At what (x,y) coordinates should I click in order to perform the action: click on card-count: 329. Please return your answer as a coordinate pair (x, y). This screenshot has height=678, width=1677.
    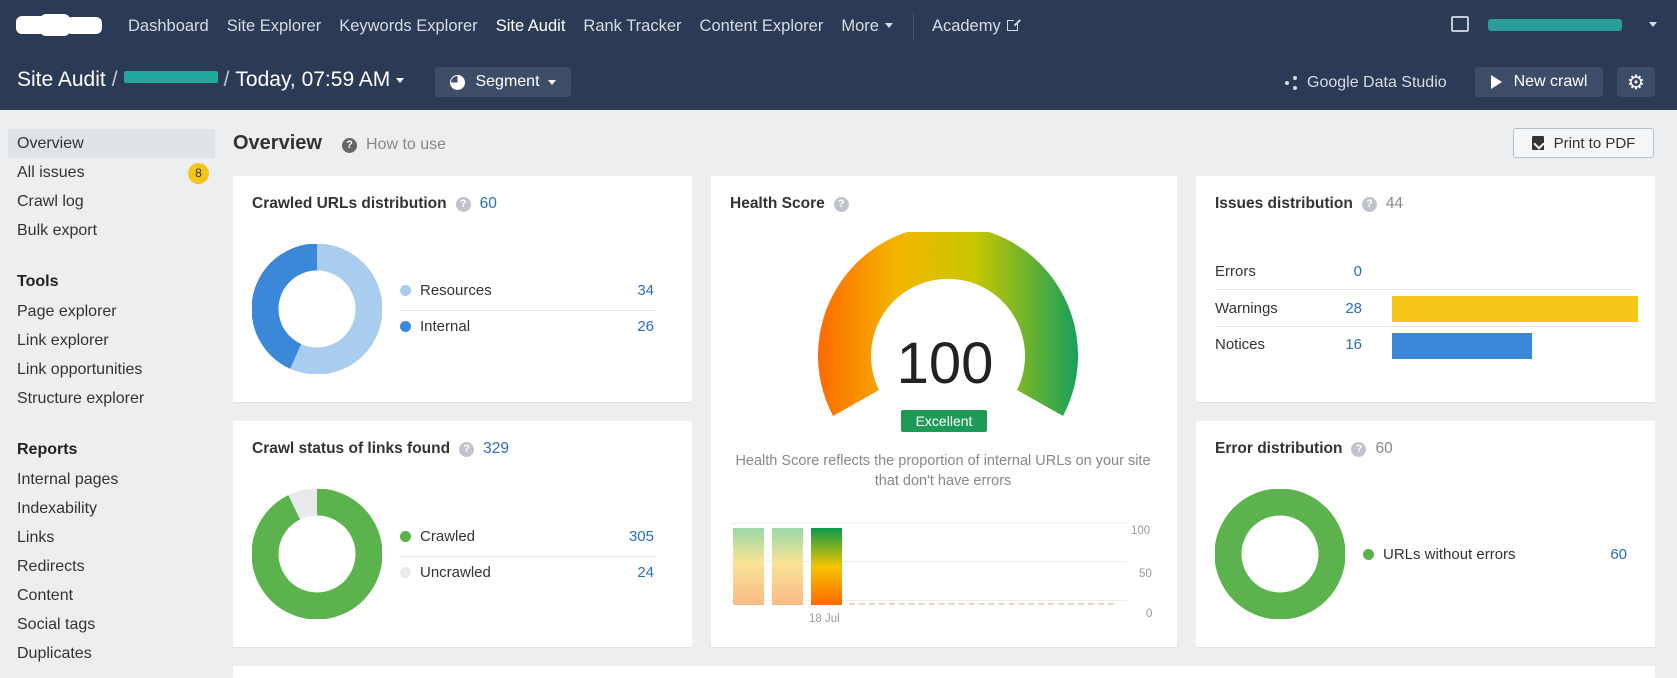
    Looking at the image, I should click on (496, 449).